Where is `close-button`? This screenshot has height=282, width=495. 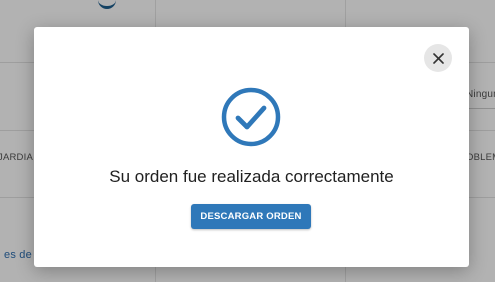 close-button is located at coordinates (438, 58).